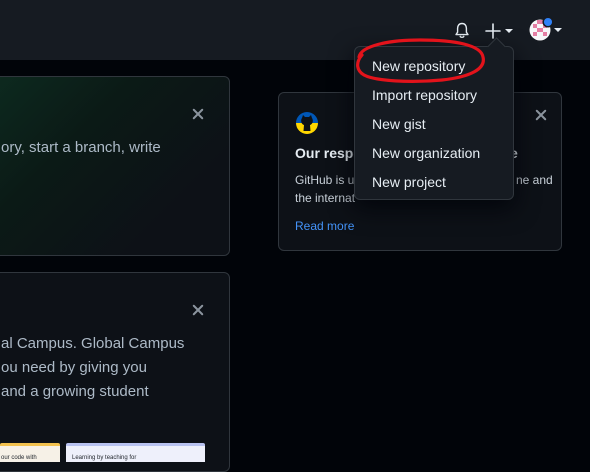  I want to click on menu-item-new-gist: New gist, so click(434, 124).